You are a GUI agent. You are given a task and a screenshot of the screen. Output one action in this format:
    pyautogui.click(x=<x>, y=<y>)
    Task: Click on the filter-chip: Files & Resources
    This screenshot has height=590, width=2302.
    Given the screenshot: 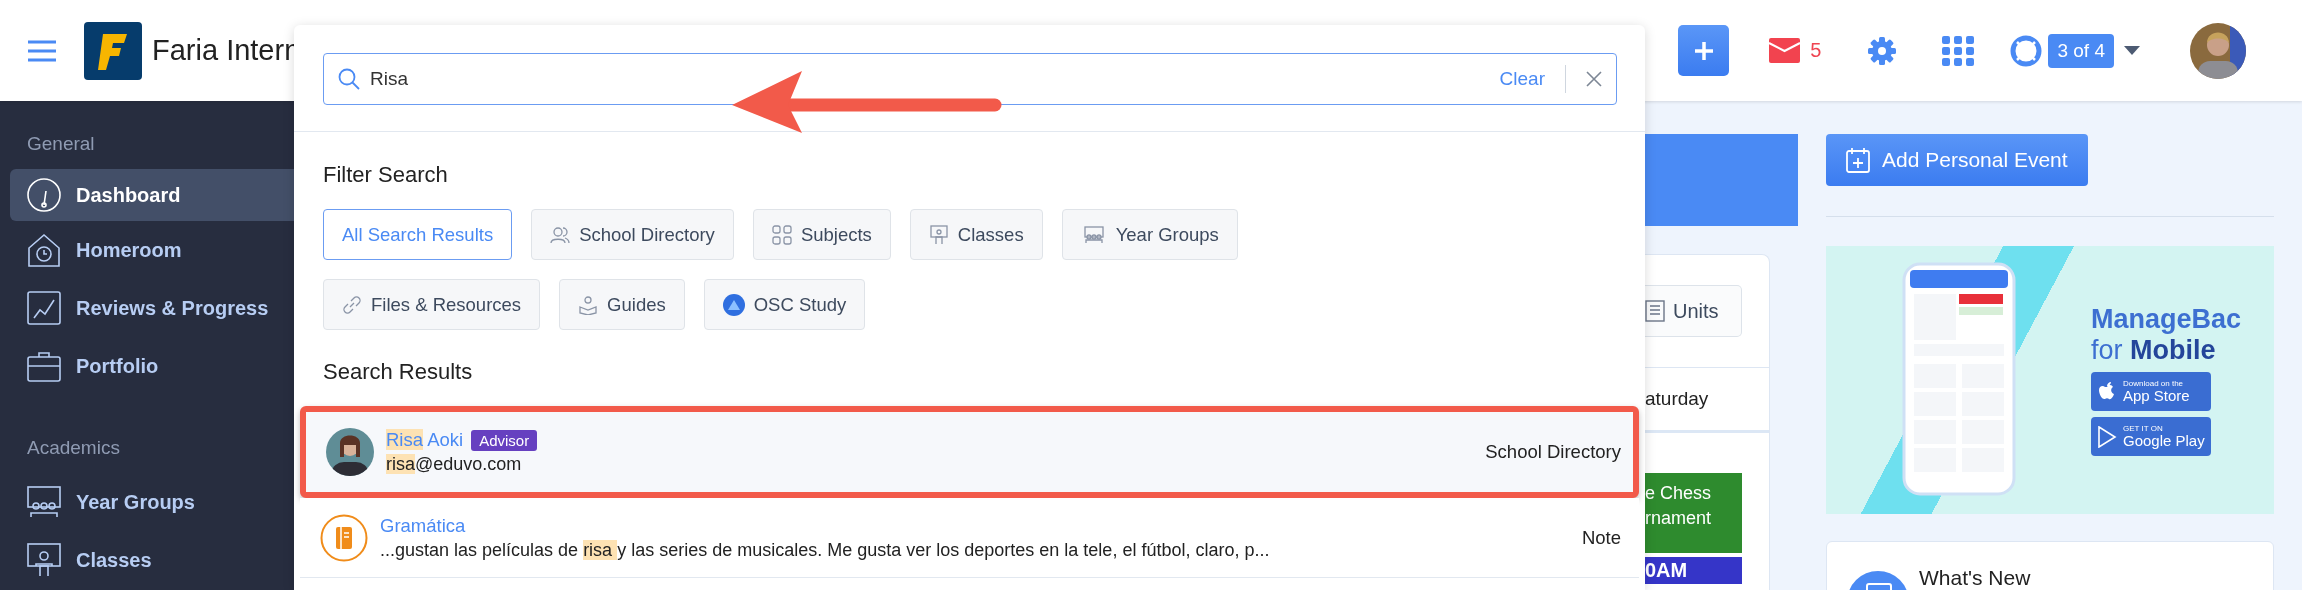 What is the action you would take?
    pyautogui.click(x=432, y=304)
    